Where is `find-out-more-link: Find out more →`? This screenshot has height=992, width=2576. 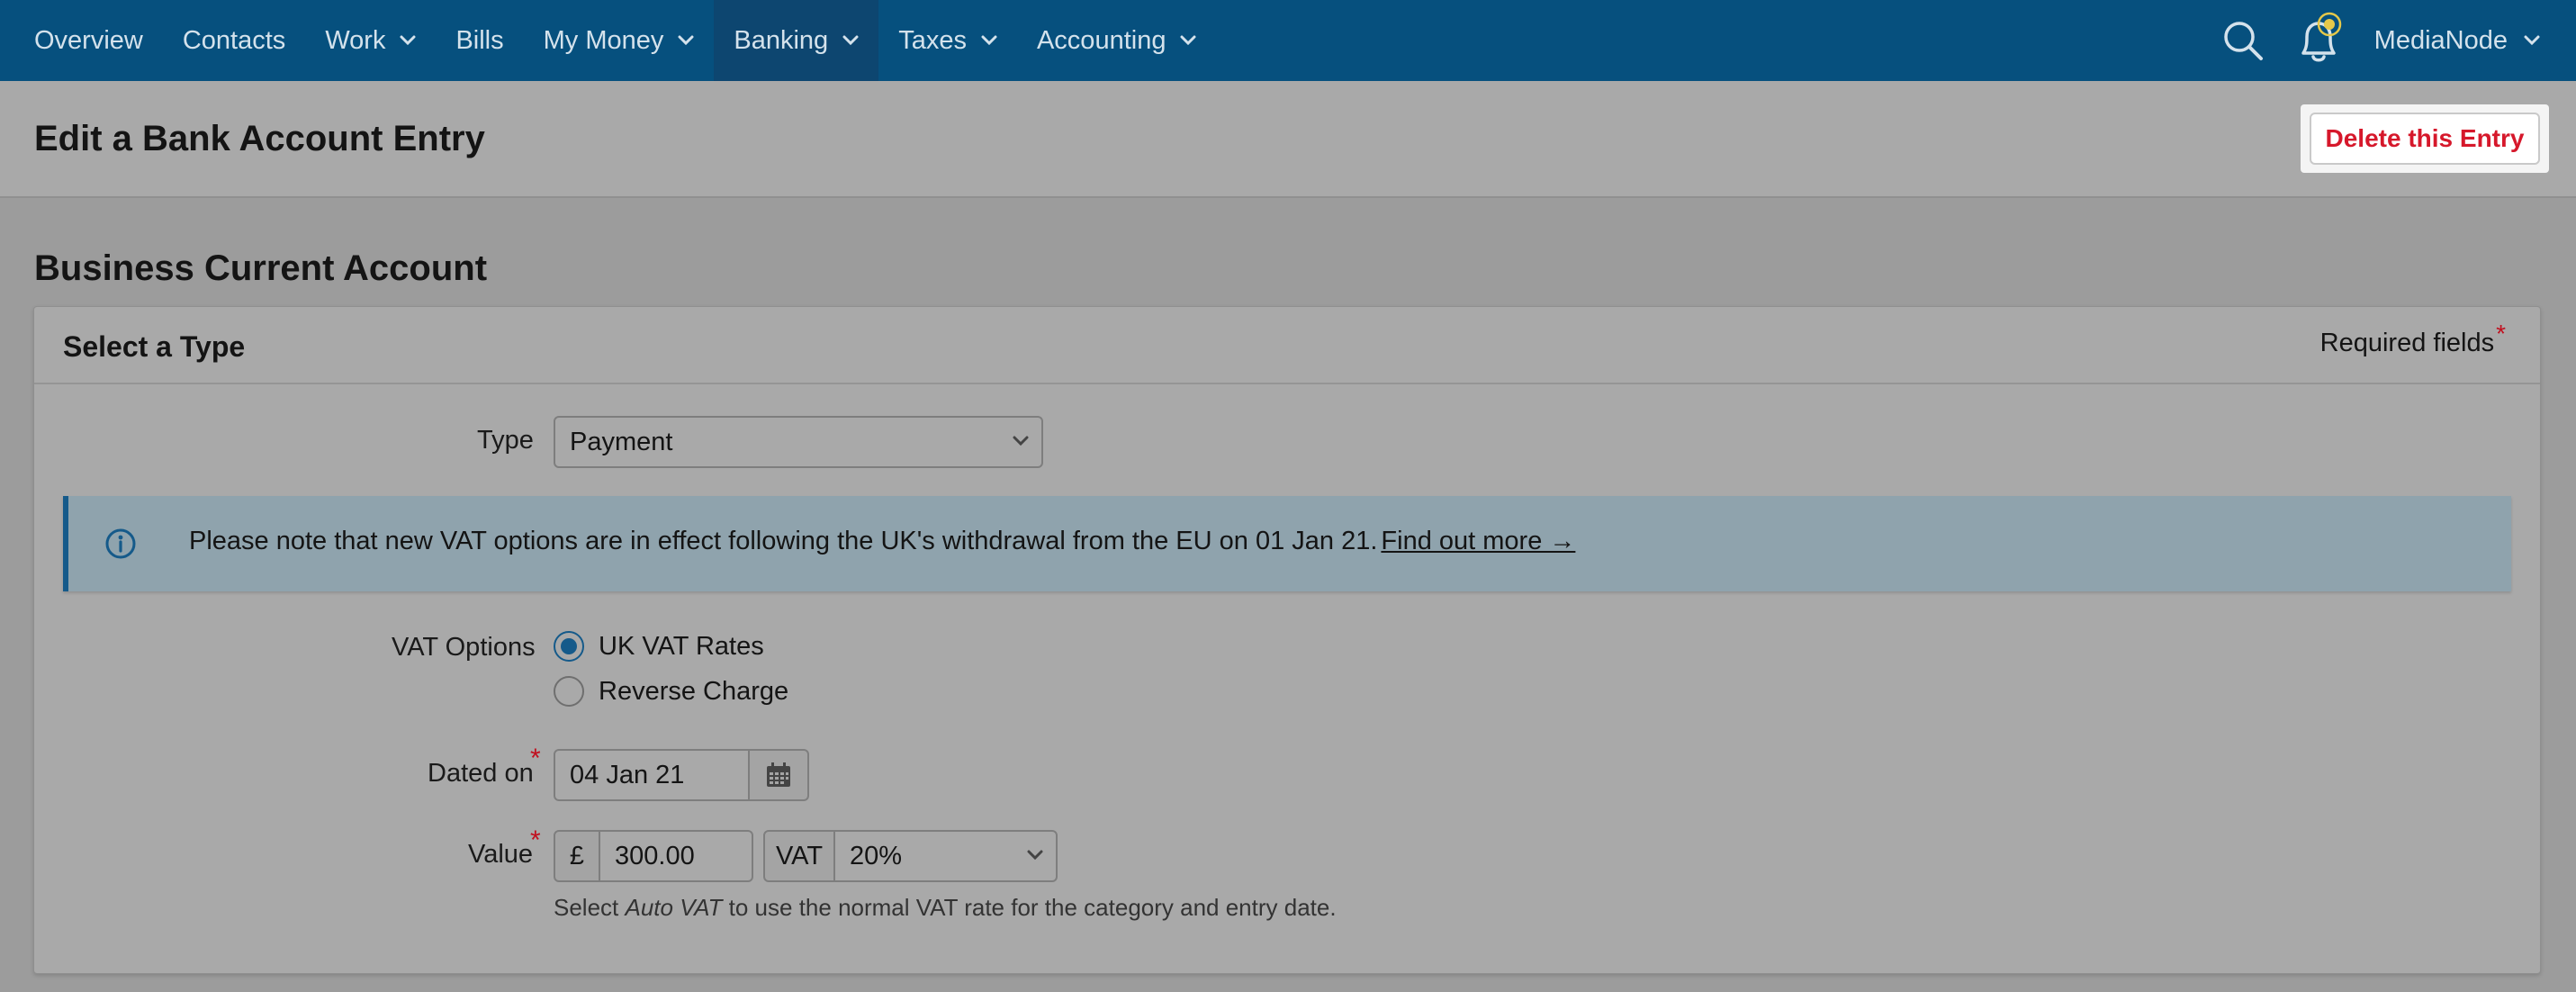 find-out-more-link: Find out more → is located at coordinates (1478, 541).